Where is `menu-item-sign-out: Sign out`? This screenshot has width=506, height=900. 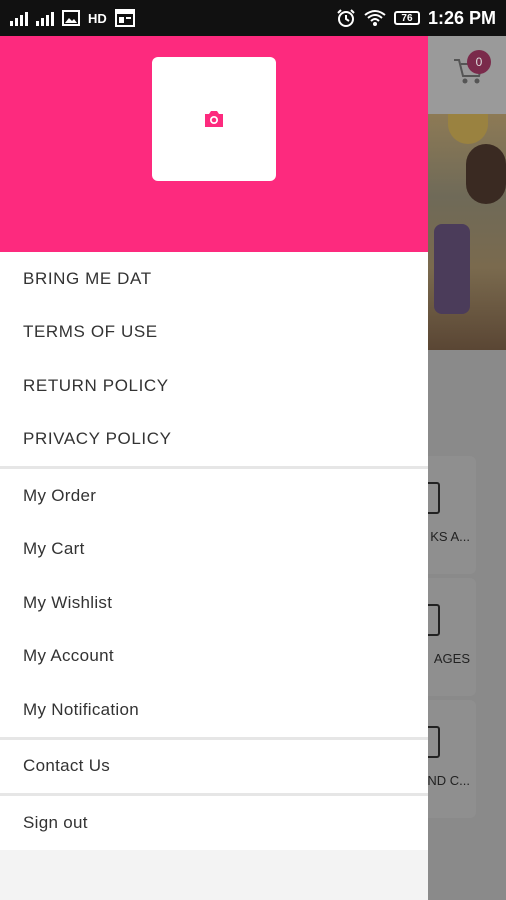
menu-item-sign-out: Sign out is located at coordinates (214, 823).